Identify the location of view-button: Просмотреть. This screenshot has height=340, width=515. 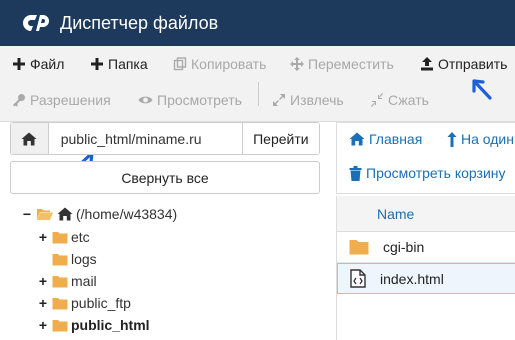
(190, 100).